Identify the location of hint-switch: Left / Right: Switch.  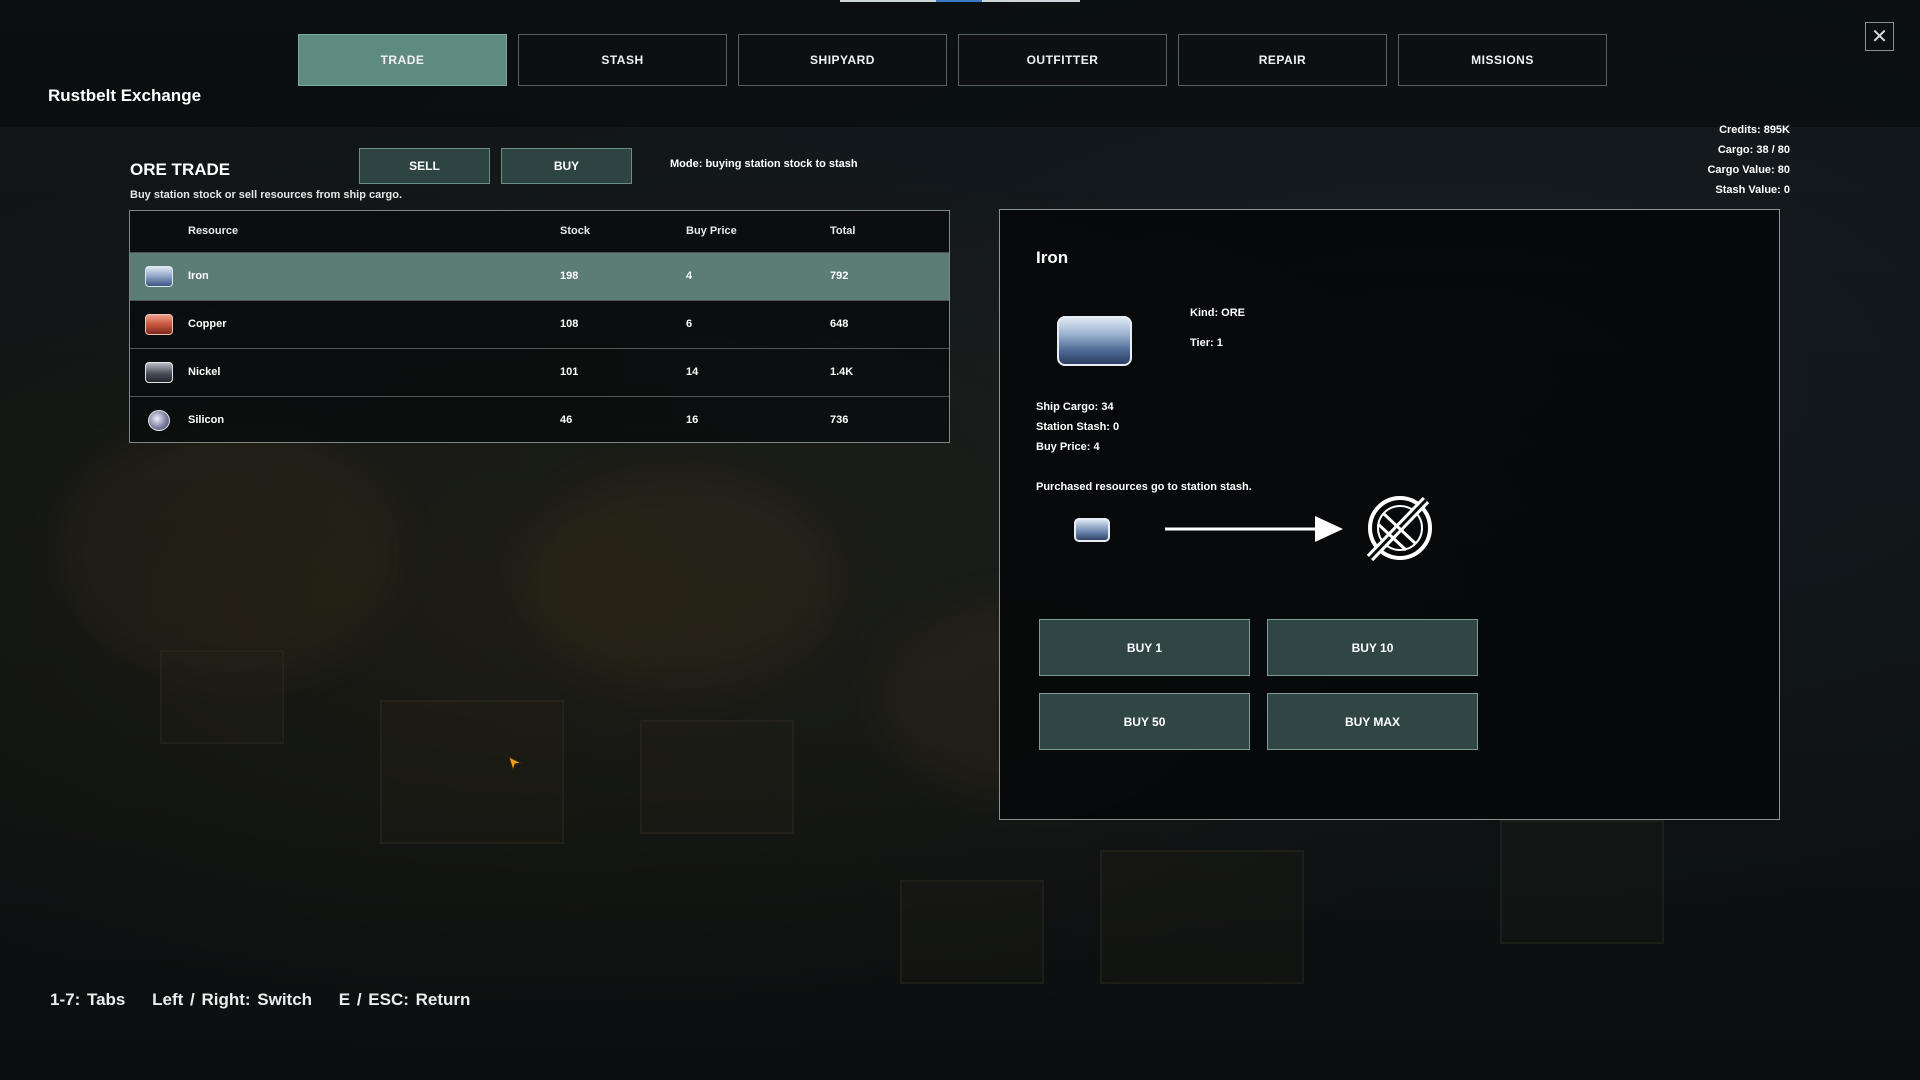
(232, 999).